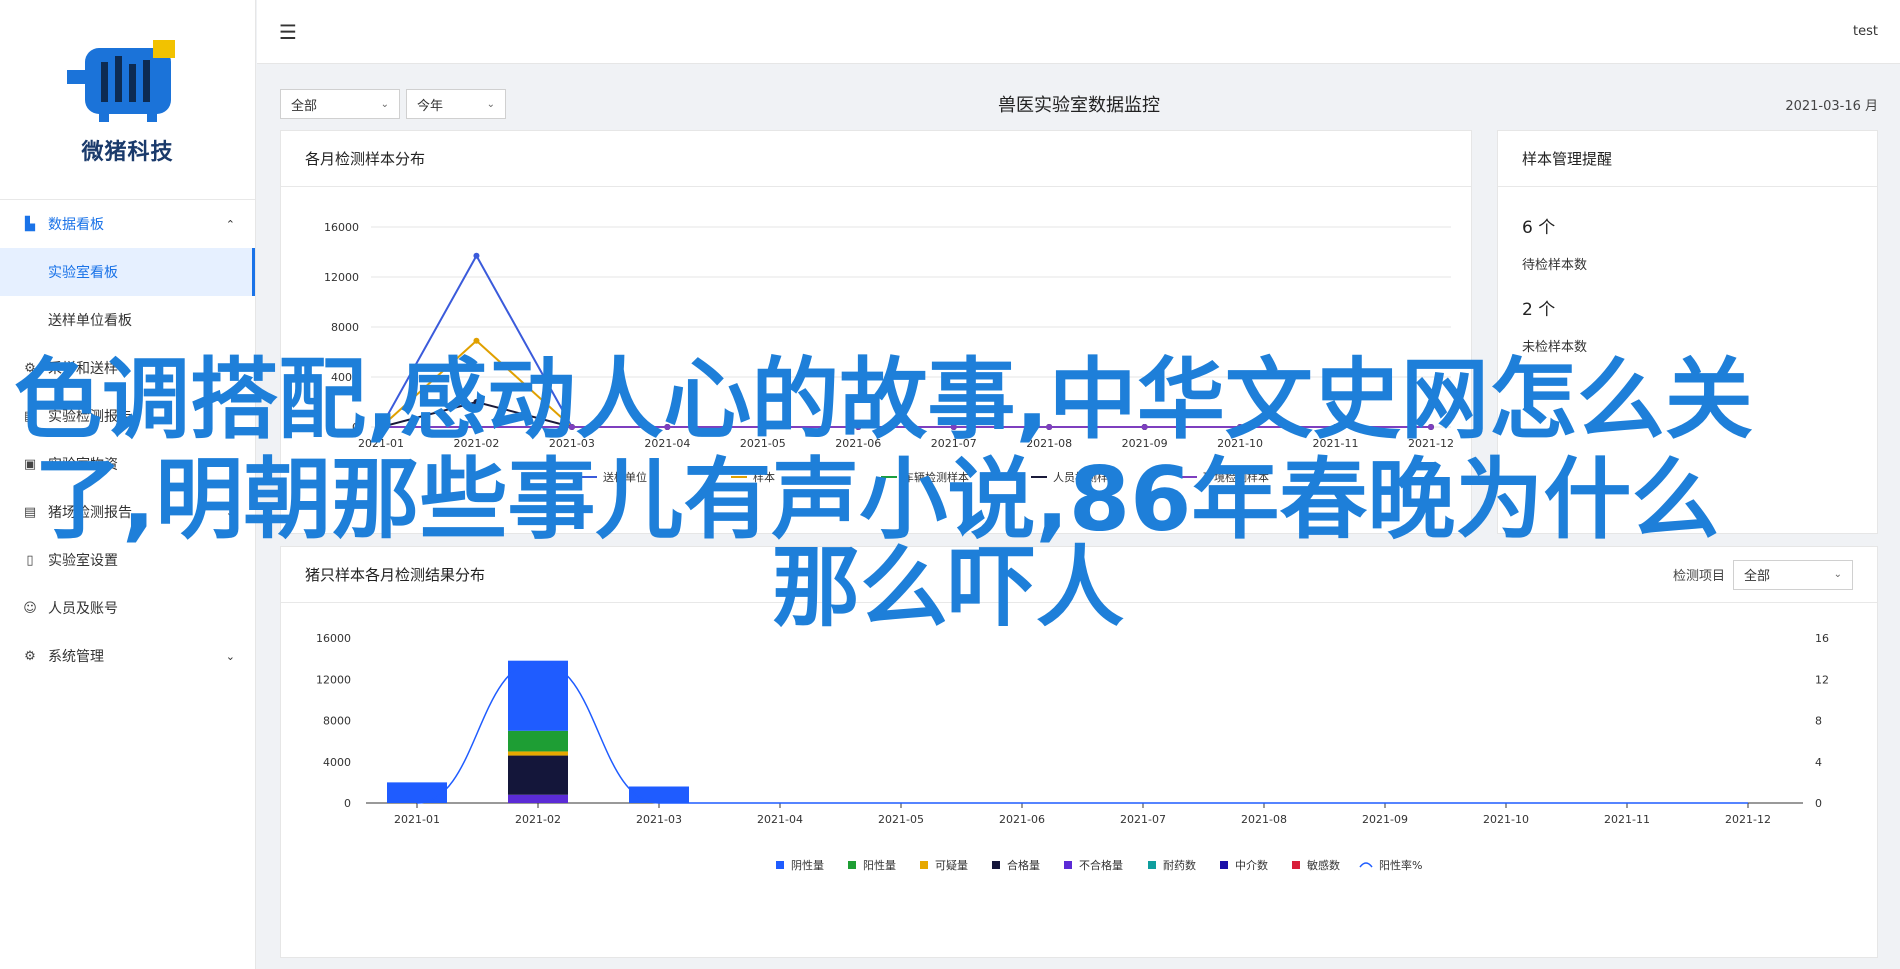 The width and height of the screenshot is (1900, 969). I want to click on unchecked-count: 2 个, so click(1539, 310).